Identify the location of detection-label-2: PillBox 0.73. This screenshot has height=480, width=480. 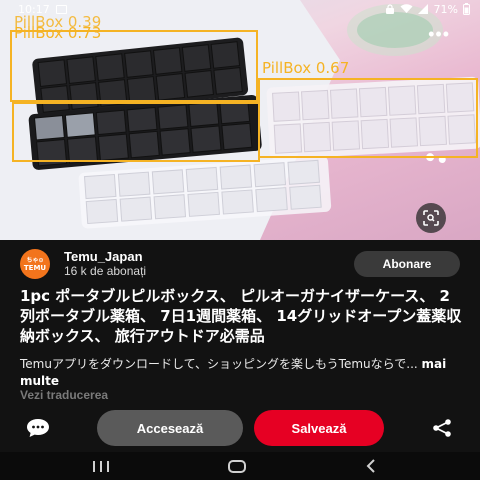
(58, 33).